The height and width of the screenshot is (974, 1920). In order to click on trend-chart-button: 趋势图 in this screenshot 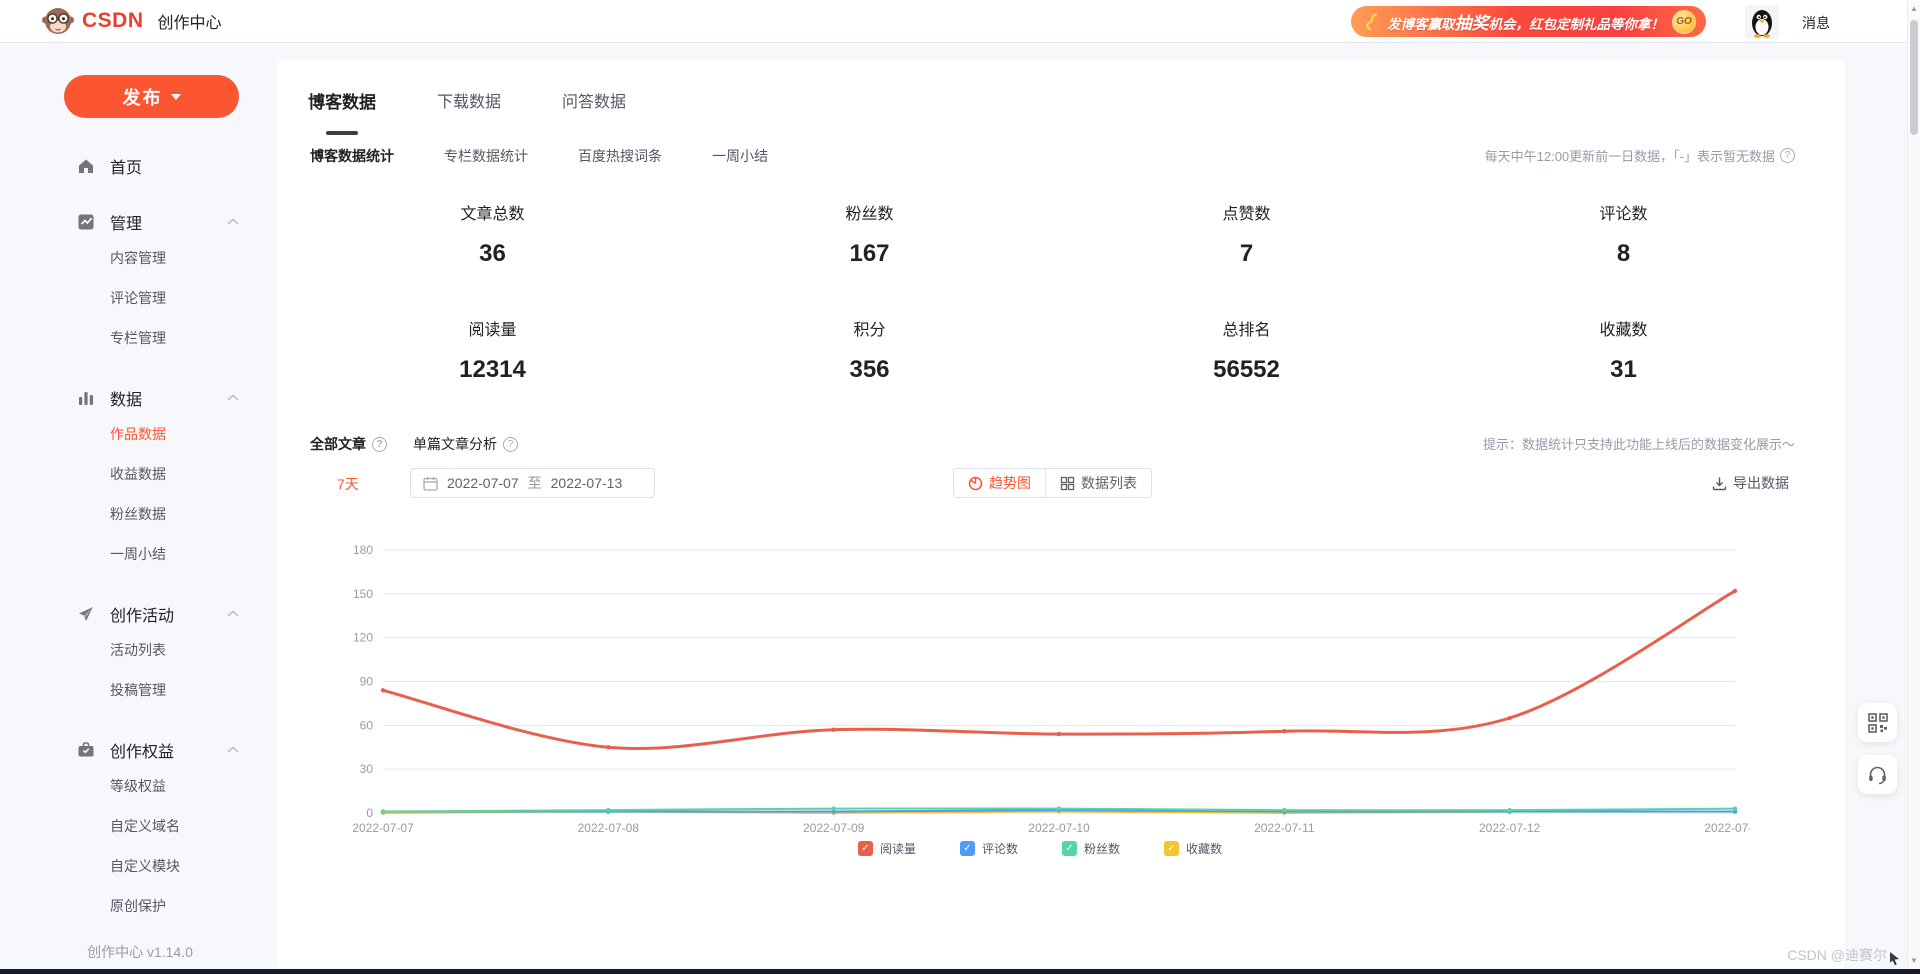, I will do `click(999, 483)`.